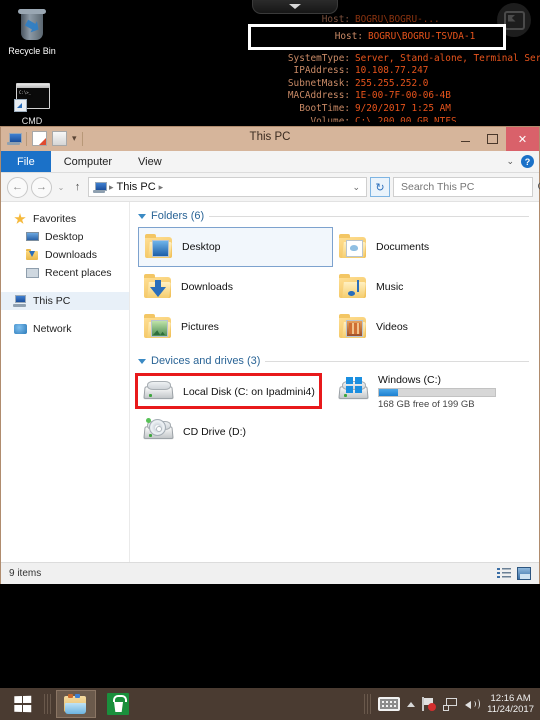 This screenshot has width=540, height=720. What do you see at coordinates (403, 247) in the screenshot?
I see `list-item-label: Documents` at bounding box center [403, 247].